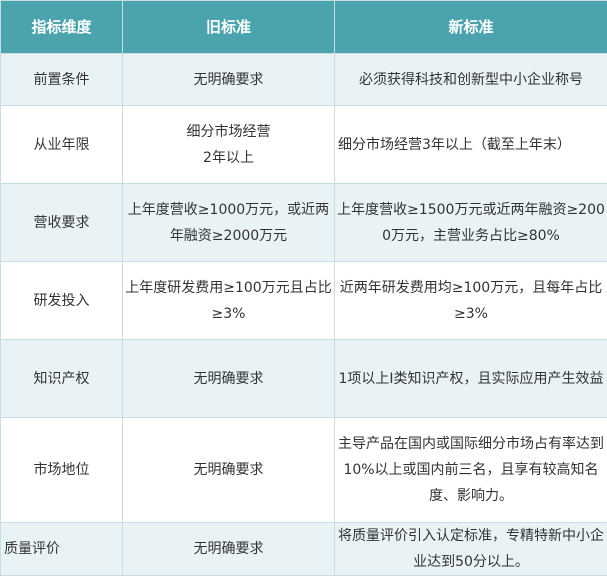  What do you see at coordinates (61, 79) in the screenshot?
I see `row-dimension: 前置条件` at bounding box center [61, 79].